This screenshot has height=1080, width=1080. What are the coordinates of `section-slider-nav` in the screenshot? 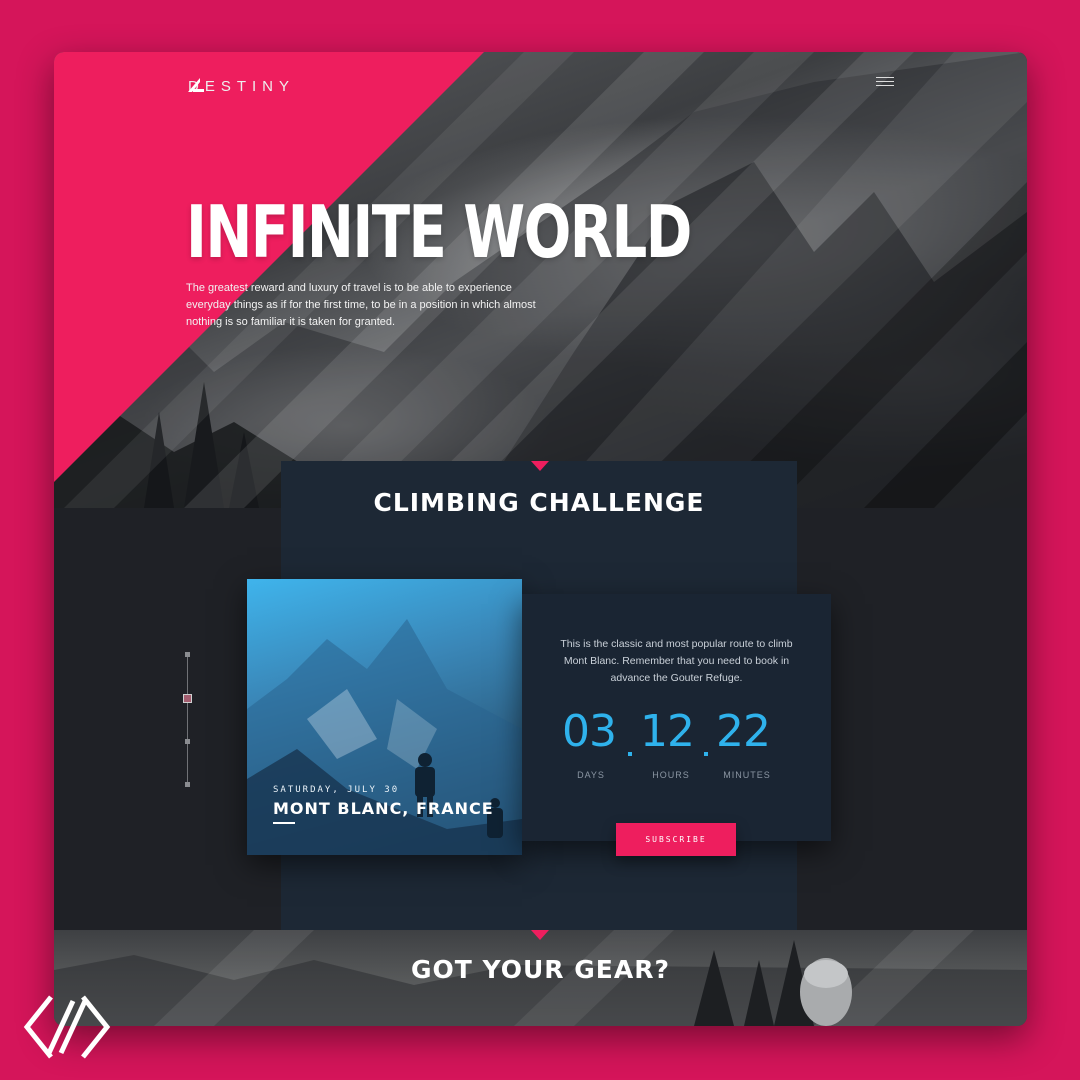 It's located at (187, 720).